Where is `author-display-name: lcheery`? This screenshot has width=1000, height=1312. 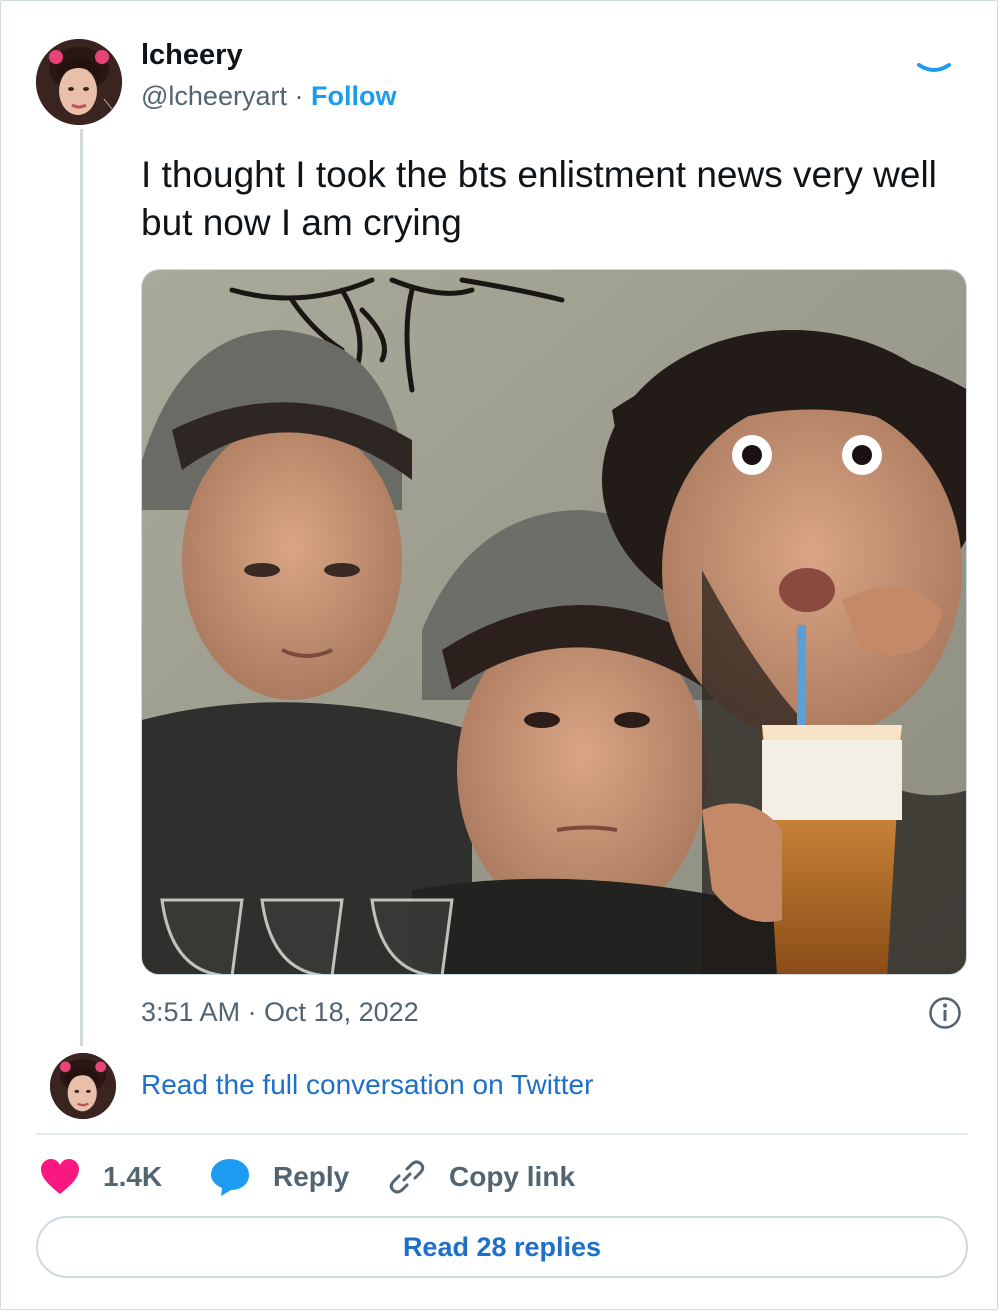 author-display-name: lcheery is located at coordinates (192, 55).